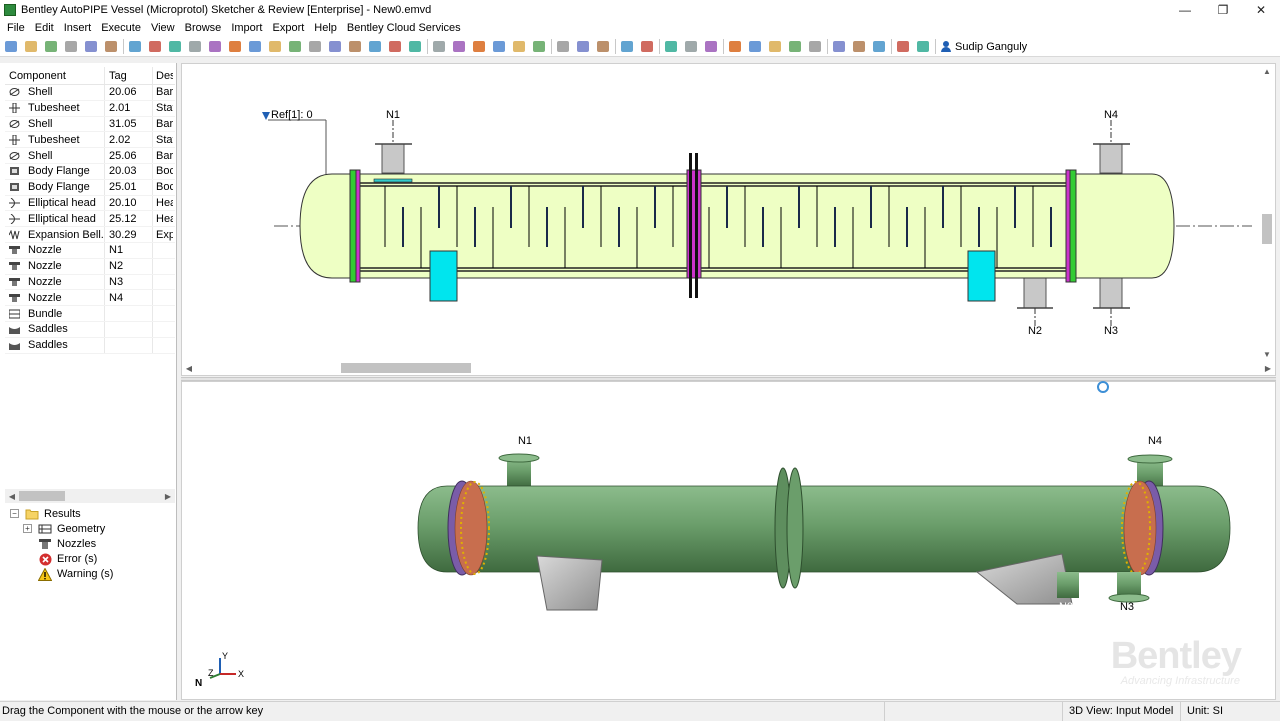 The height and width of the screenshot is (721, 1280). I want to click on table-row: Nozzle N1, so click(90, 250).